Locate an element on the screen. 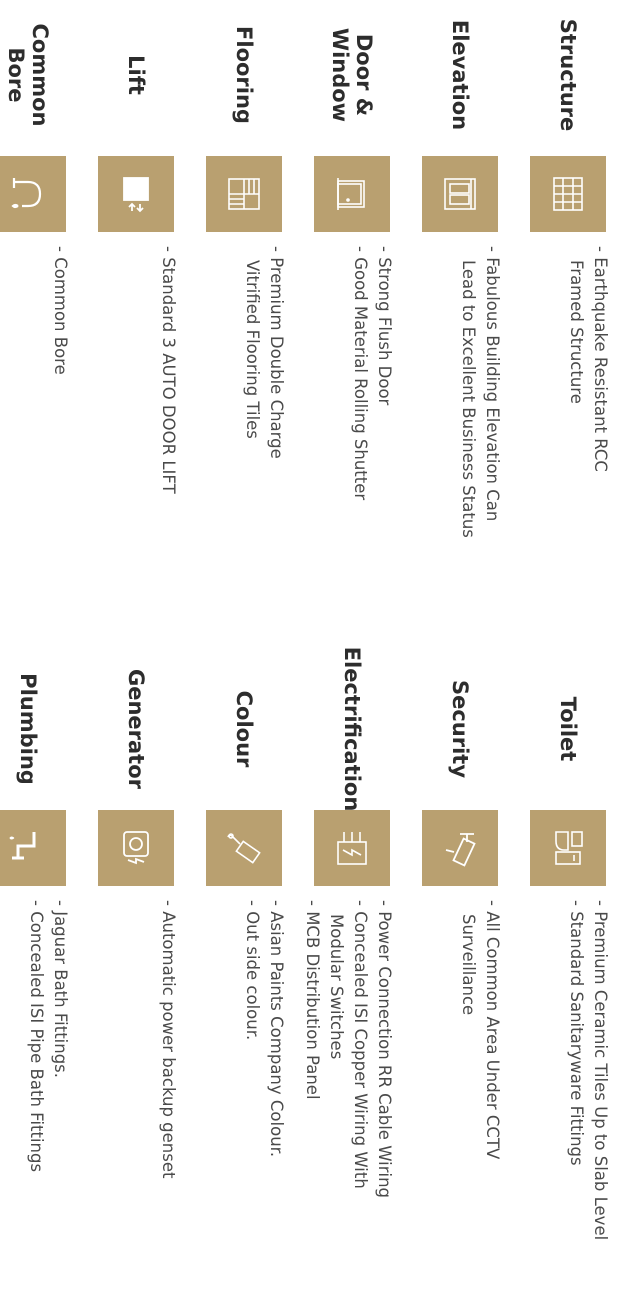 The width and height of the screenshot is (622, 1309). spec-title: Door & Window is located at coordinates (352, 75).